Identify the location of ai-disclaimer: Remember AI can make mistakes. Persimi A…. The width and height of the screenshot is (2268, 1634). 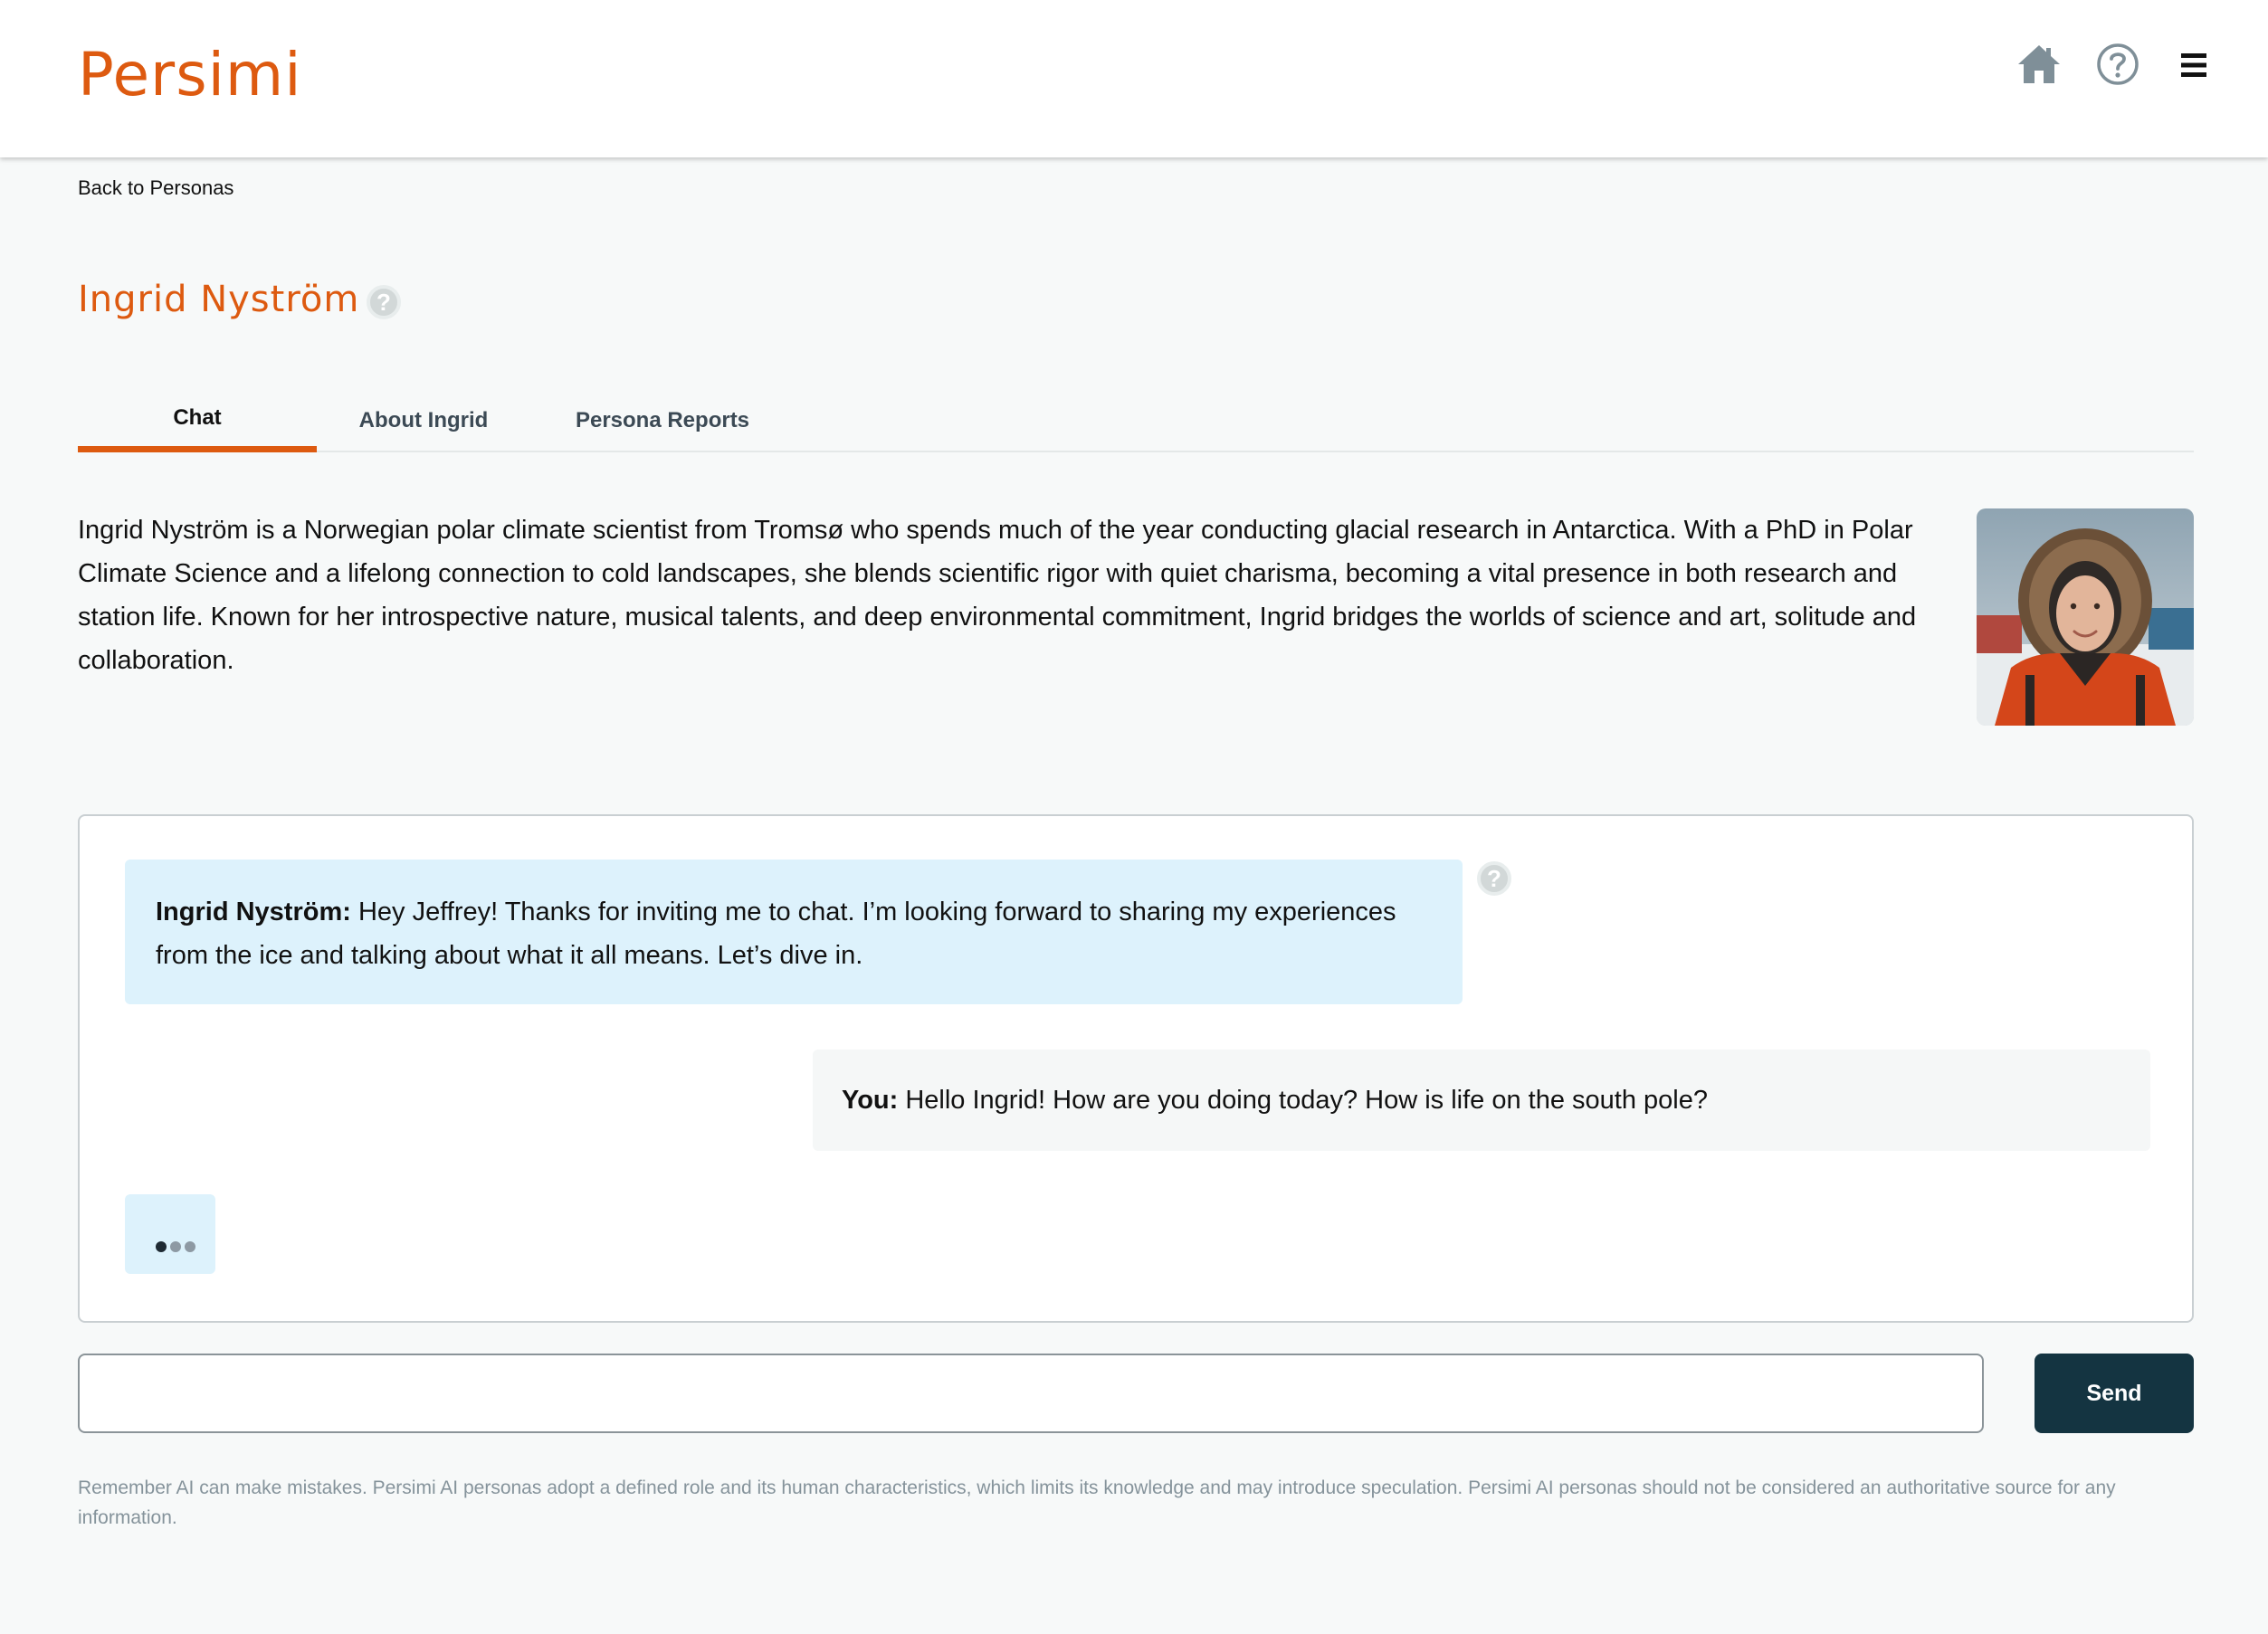
(1097, 1503).